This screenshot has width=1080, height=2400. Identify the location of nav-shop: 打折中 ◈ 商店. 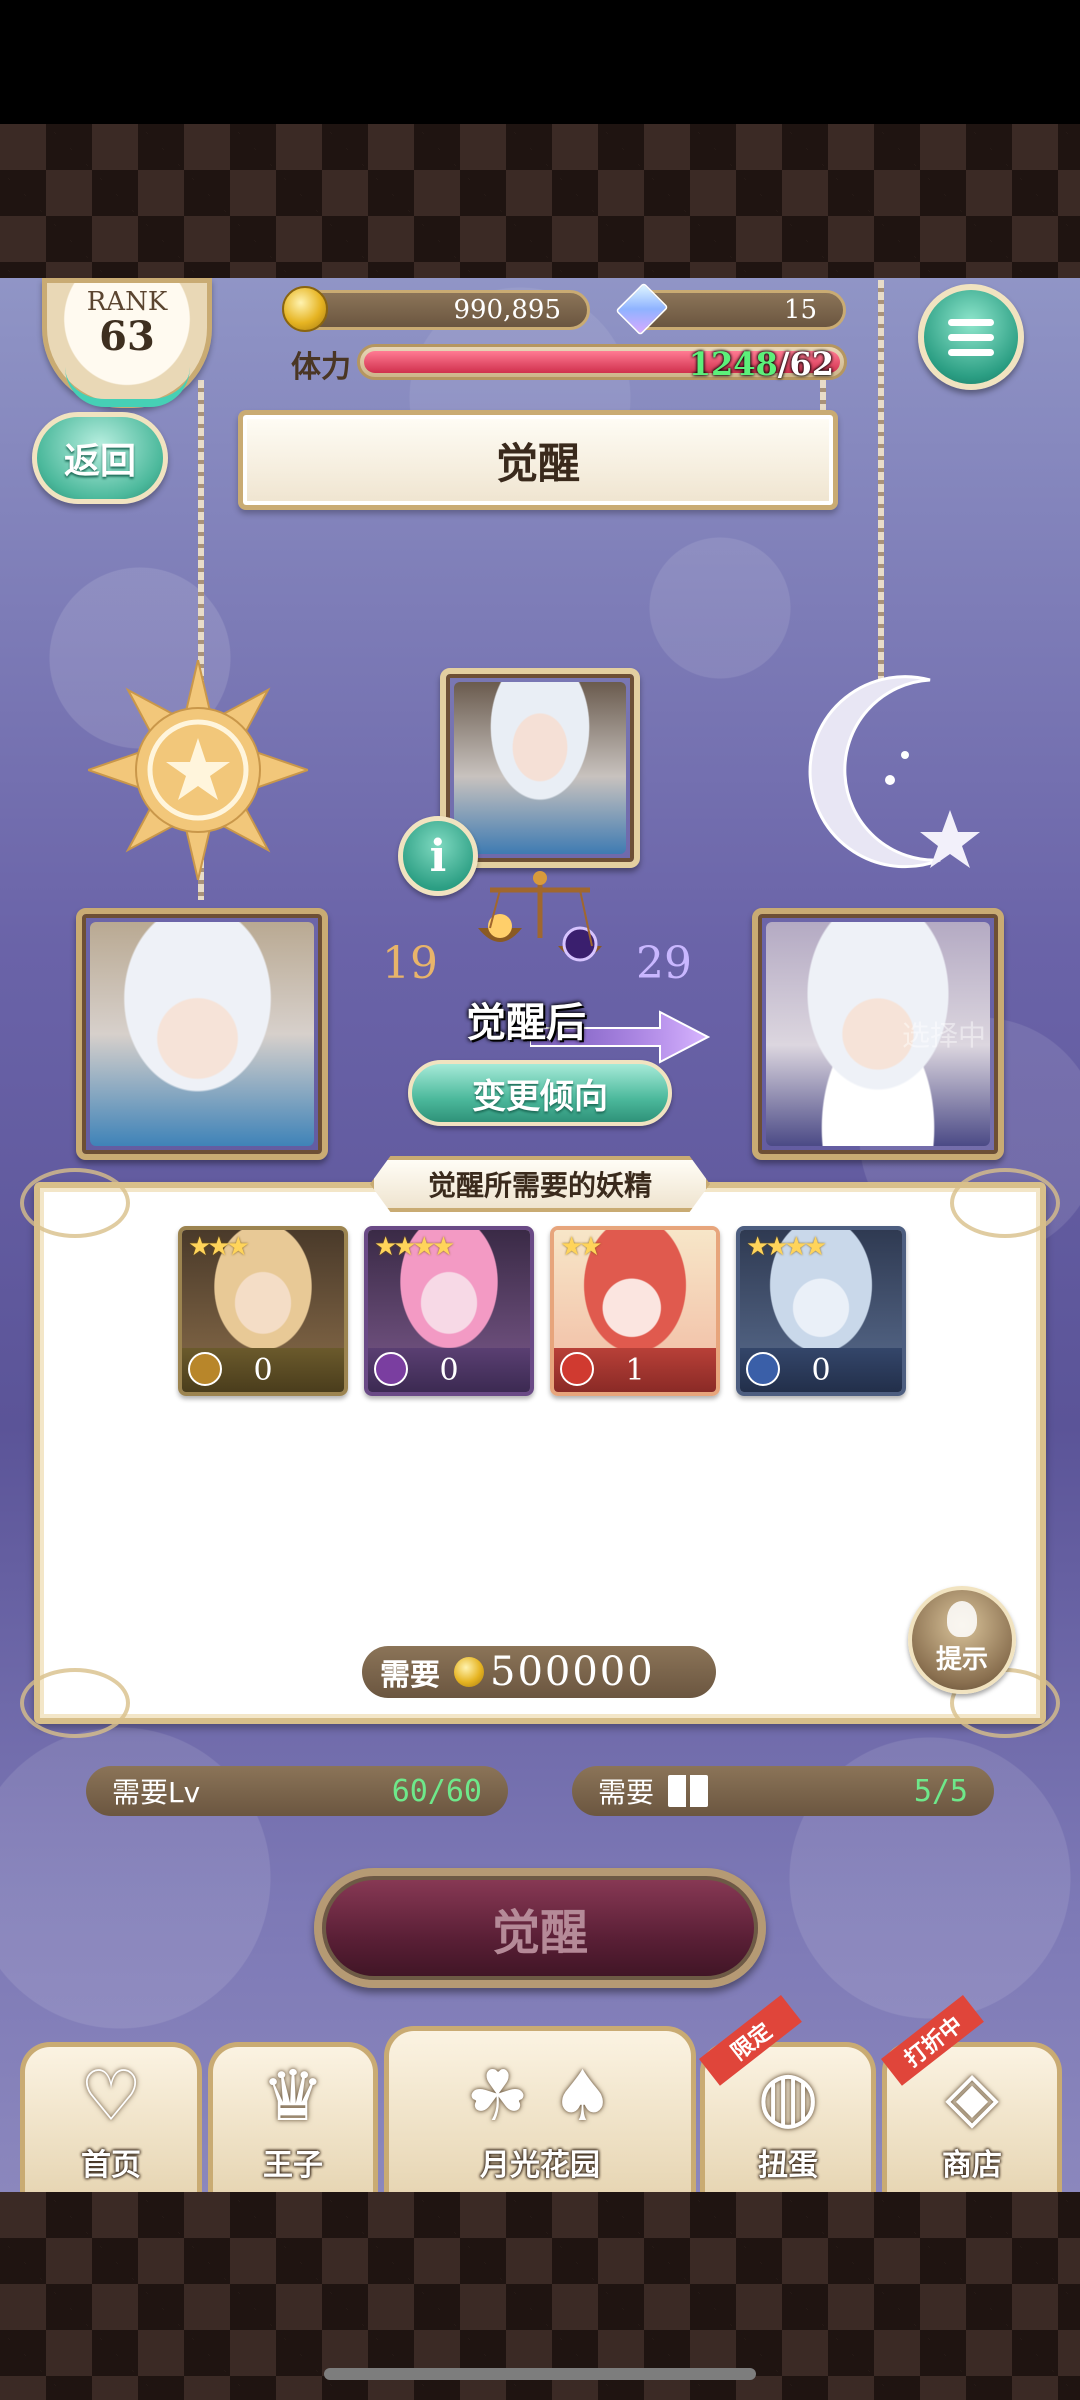
(971, 2093).